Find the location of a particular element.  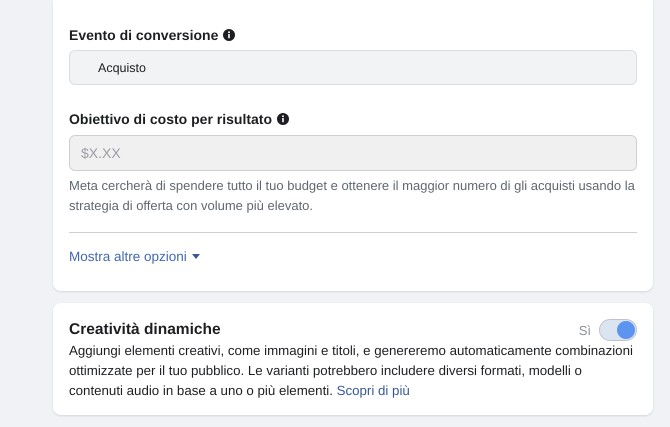

learn-more-link: Scopri di più is located at coordinates (373, 390).